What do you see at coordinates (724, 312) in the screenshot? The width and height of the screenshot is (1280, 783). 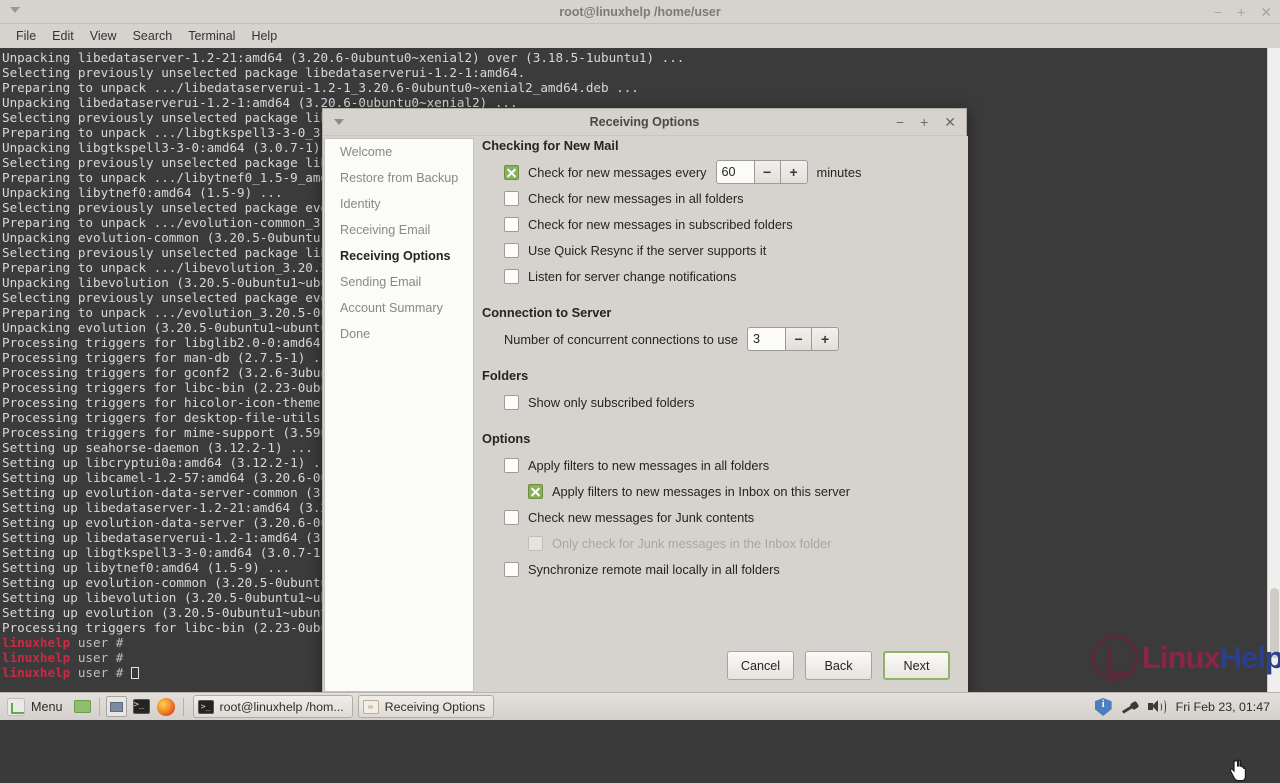 I see `section-heading-connection-to-server: Connection to Server` at bounding box center [724, 312].